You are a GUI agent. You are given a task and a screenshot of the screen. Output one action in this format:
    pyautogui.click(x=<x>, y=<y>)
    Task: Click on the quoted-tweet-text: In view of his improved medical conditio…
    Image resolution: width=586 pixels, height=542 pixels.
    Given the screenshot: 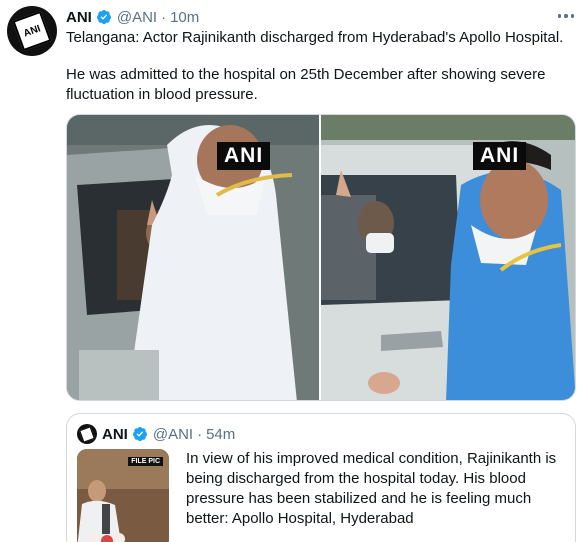 What is the action you would take?
    pyautogui.click(x=371, y=488)
    